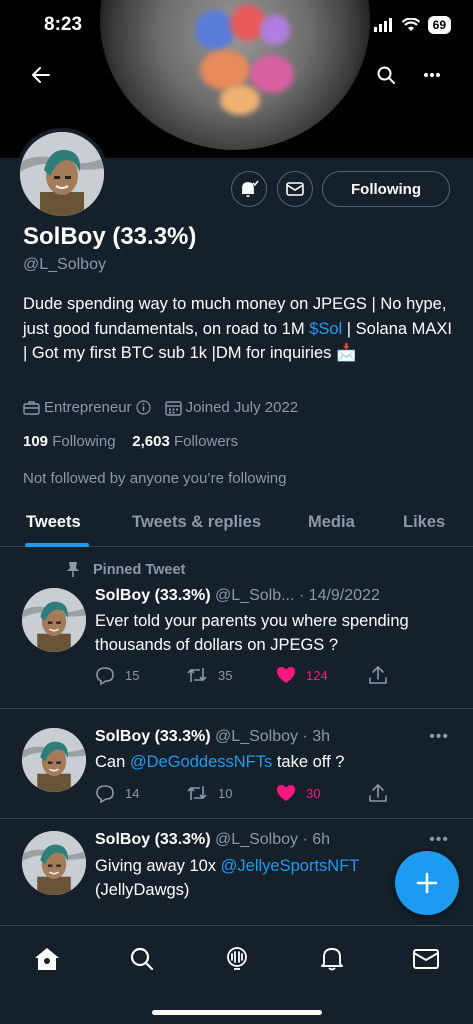 The image size is (473, 1024). What do you see at coordinates (36, 441) in the screenshot?
I see `following-count: 109` at bounding box center [36, 441].